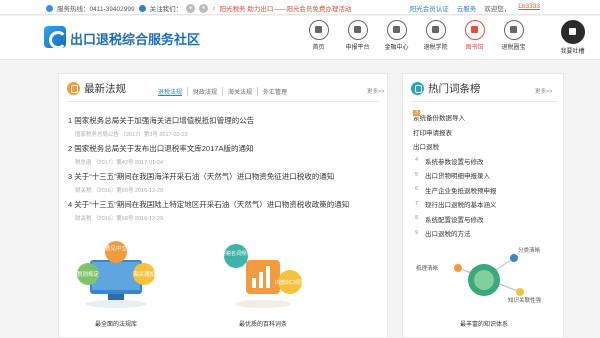 This screenshot has width=600, height=338. I want to click on illustration-knowledge: 分类清晰 梳理清晰 知识关联性强 最丰富的知识体系, so click(484, 283).